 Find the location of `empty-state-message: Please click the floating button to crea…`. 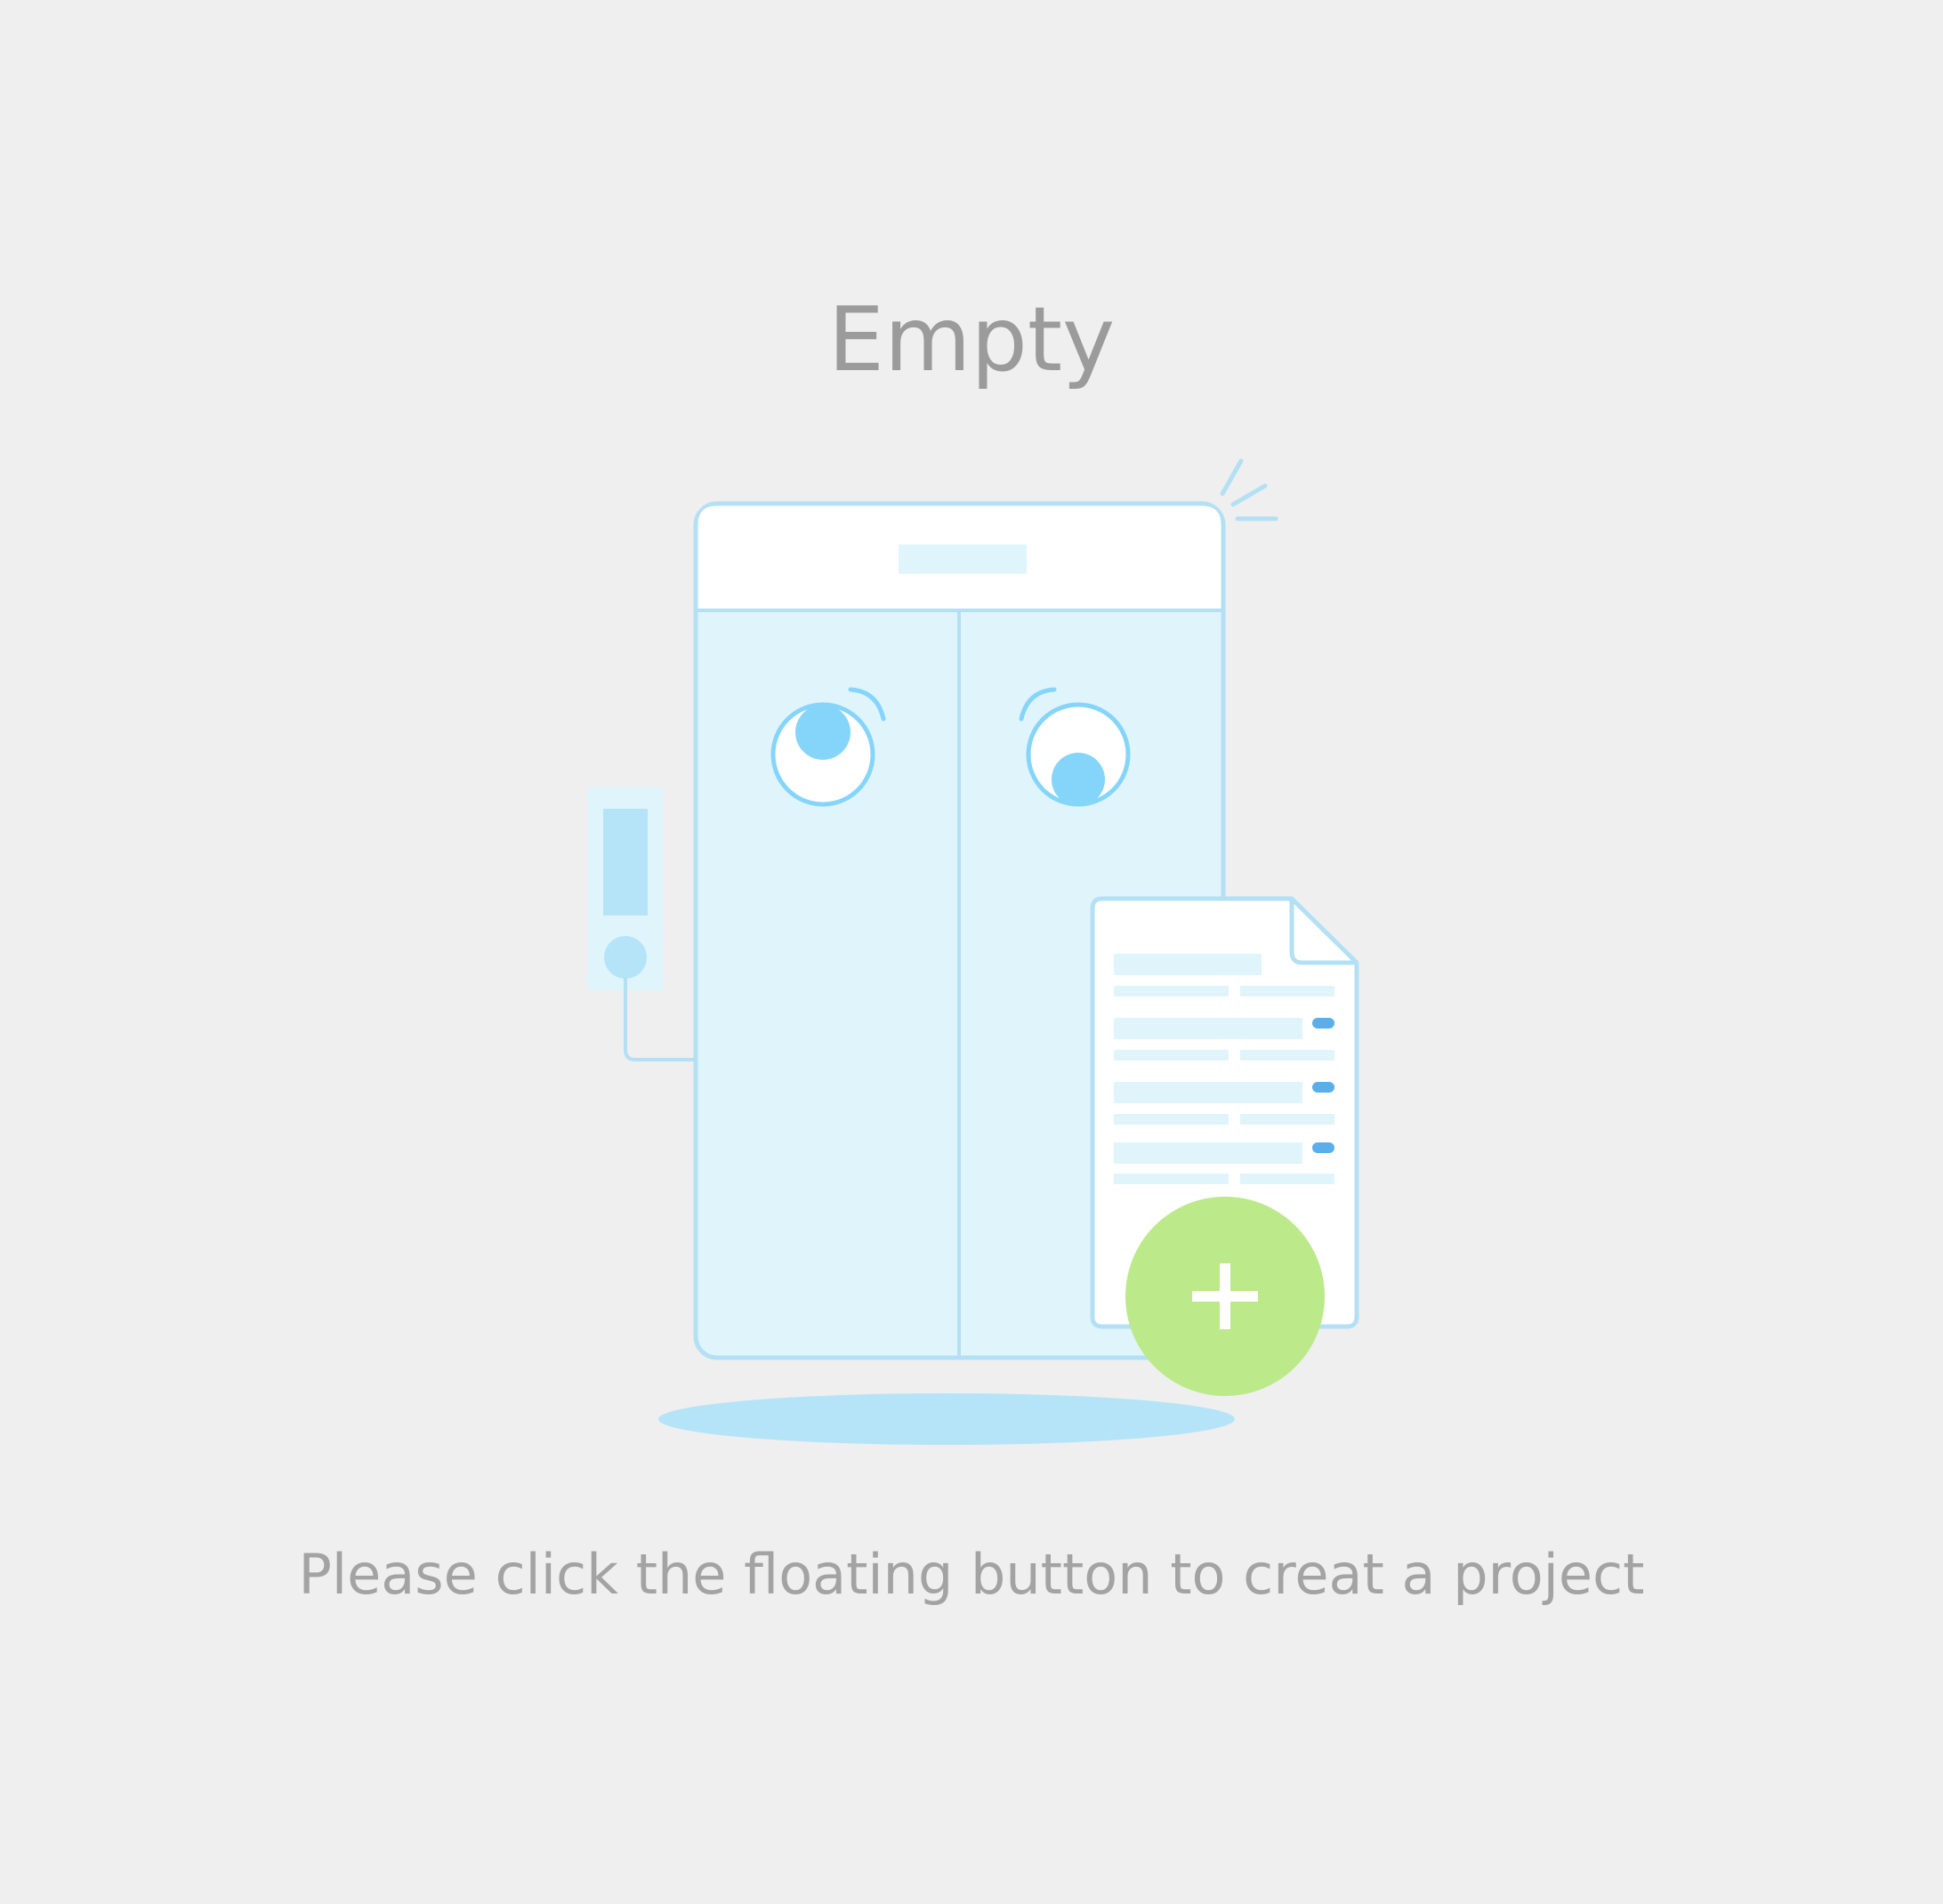

empty-state-message: Please click the floating button to crea… is located at coordinates (971, 1574).